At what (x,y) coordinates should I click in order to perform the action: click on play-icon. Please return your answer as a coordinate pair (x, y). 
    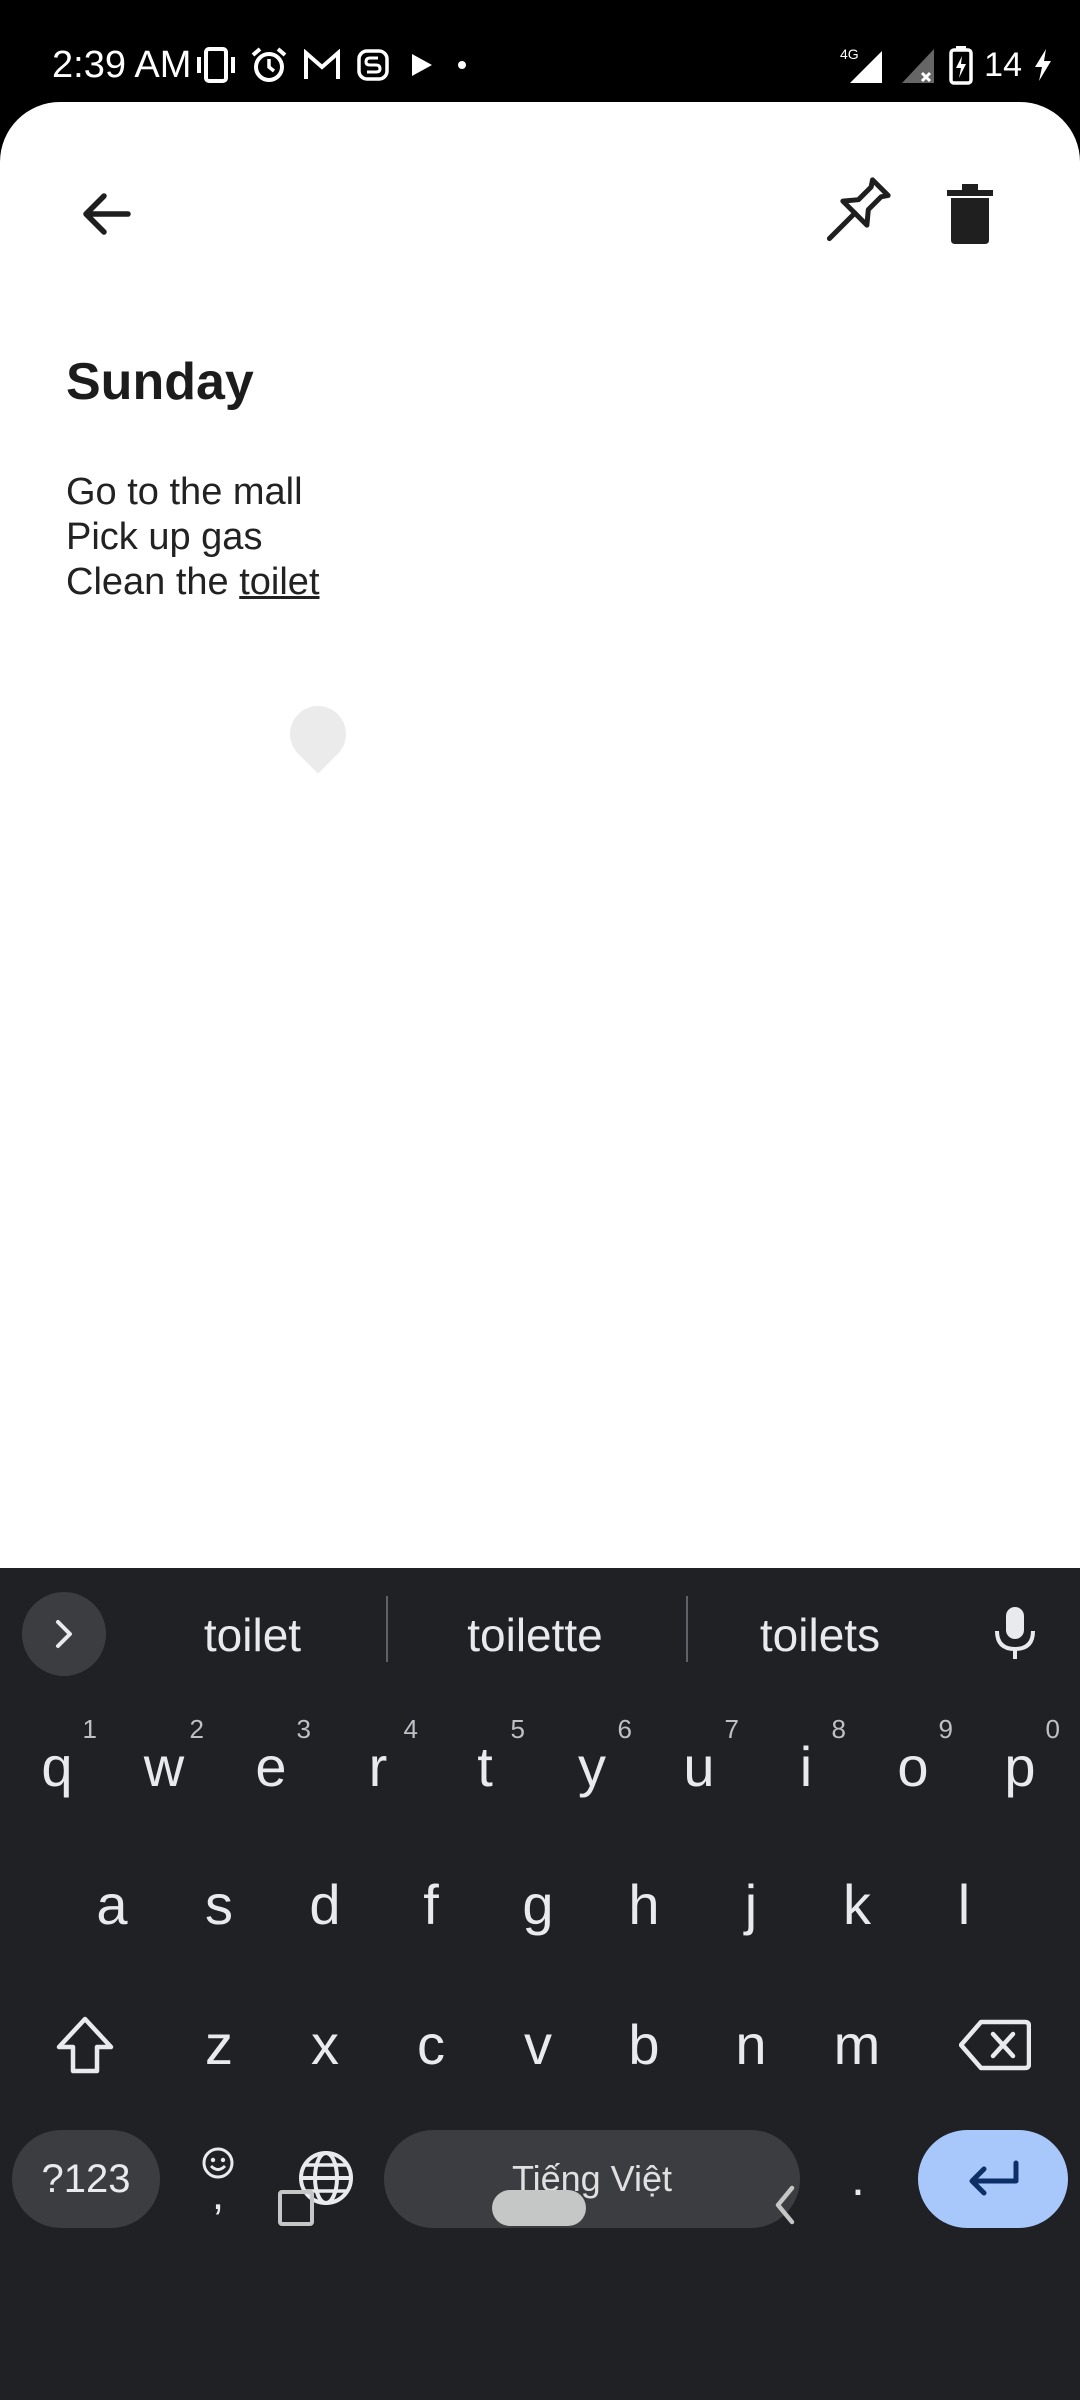
    Looking at the image, I should click on (421, 65).